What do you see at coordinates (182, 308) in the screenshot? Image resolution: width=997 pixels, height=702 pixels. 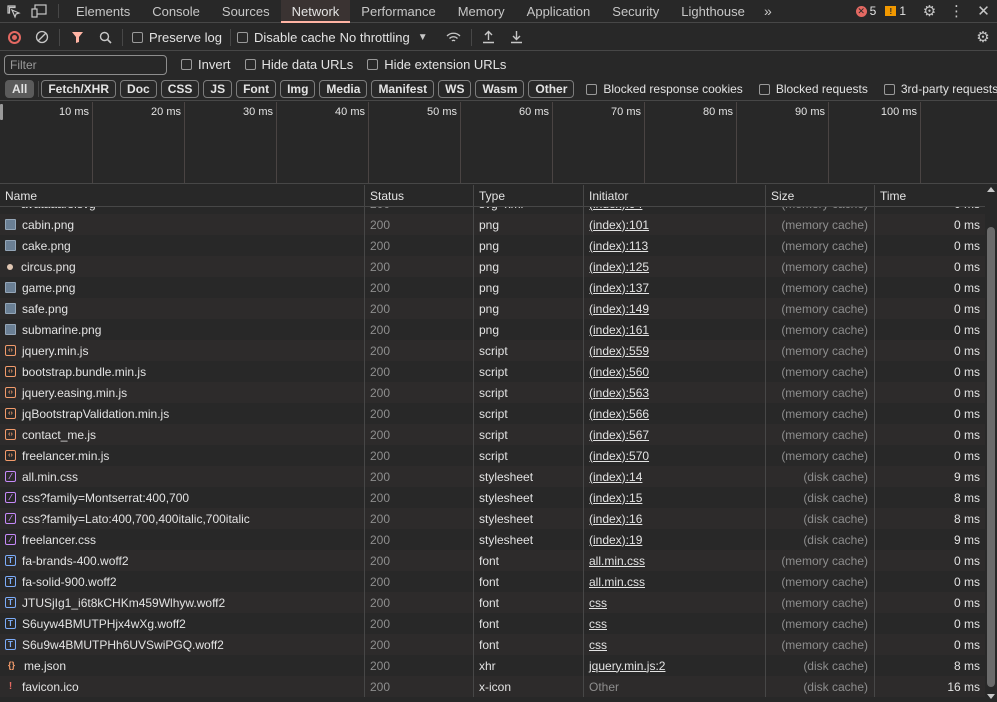 I see `cell-name: safe.png` at bounding box center [182, 308].